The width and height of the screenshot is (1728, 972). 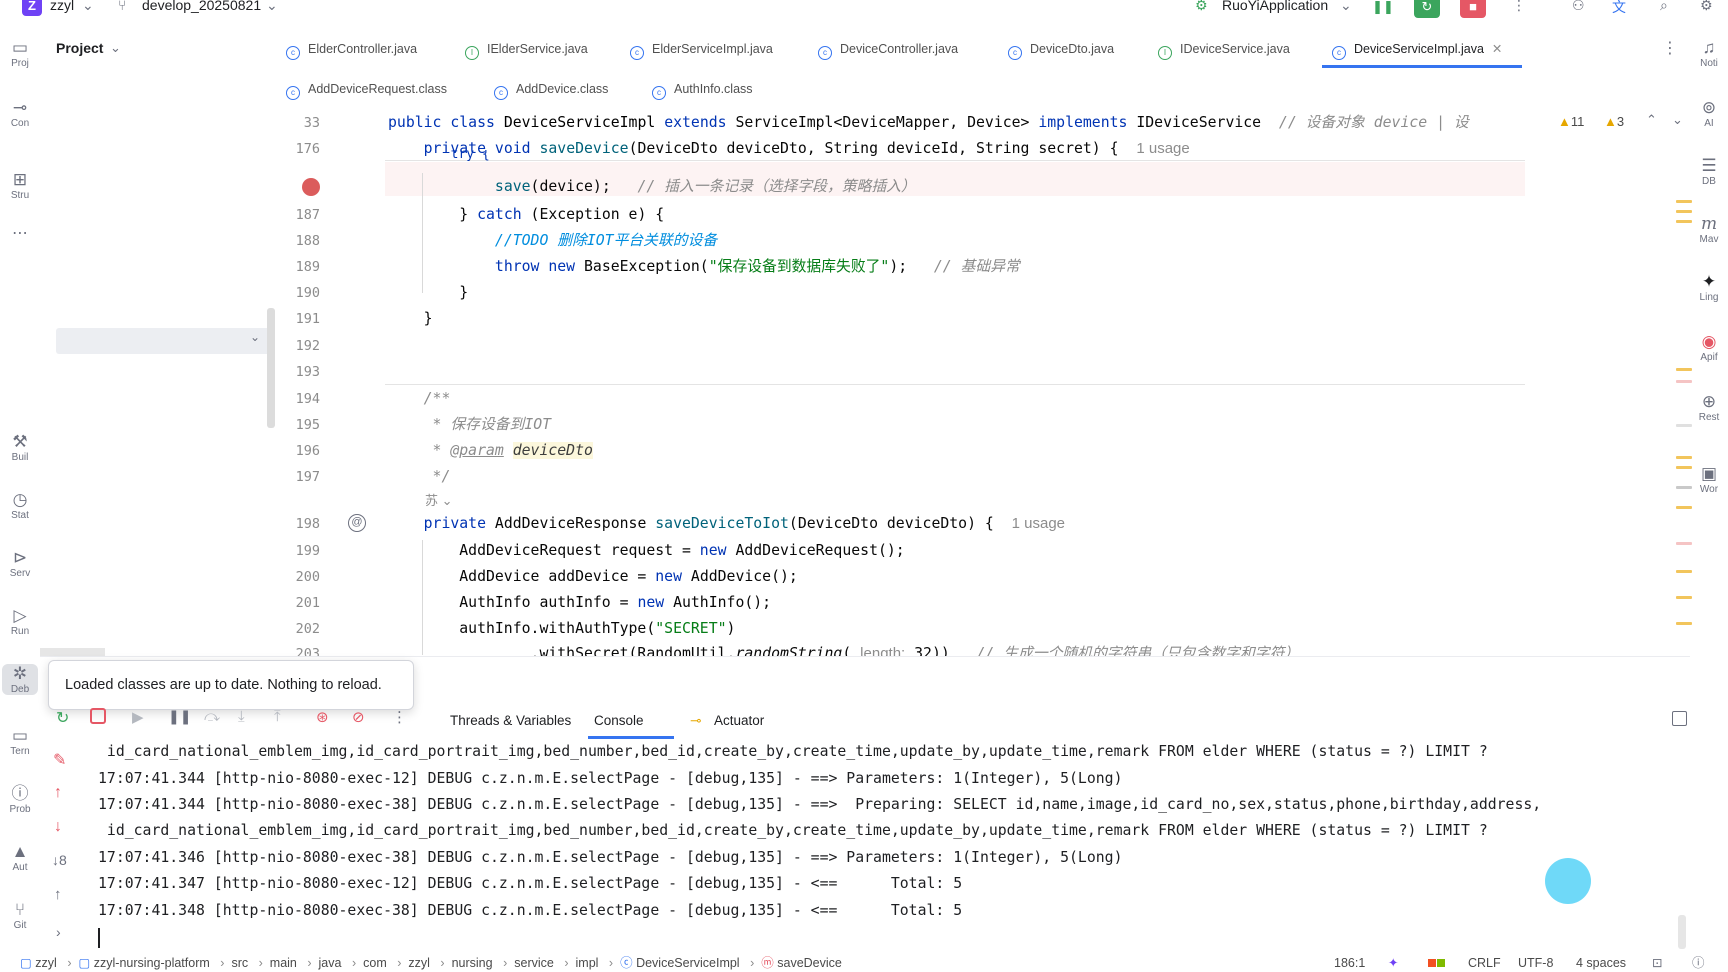 What do you see at coordinates (277, 716) in the screenshot?
I see `step-out-icon: ⤒` at bounding box center [277, 716].